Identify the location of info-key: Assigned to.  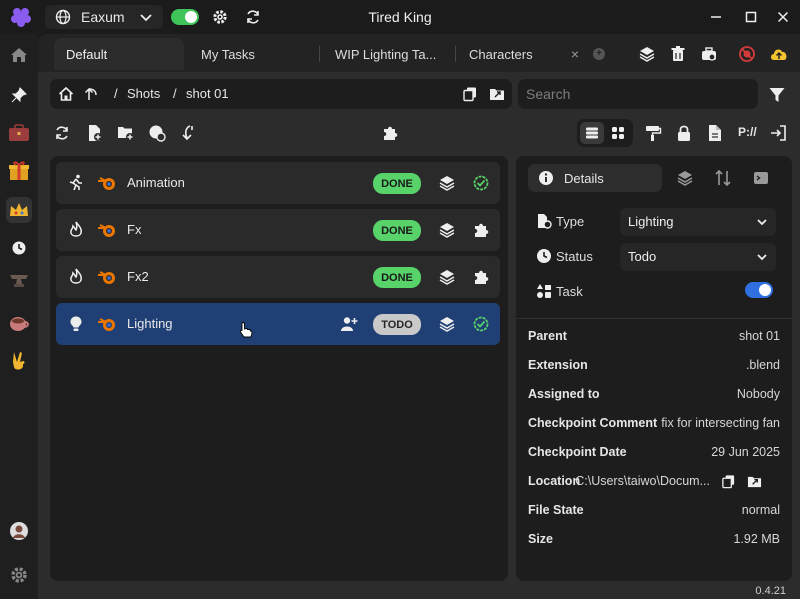
(564, 394).